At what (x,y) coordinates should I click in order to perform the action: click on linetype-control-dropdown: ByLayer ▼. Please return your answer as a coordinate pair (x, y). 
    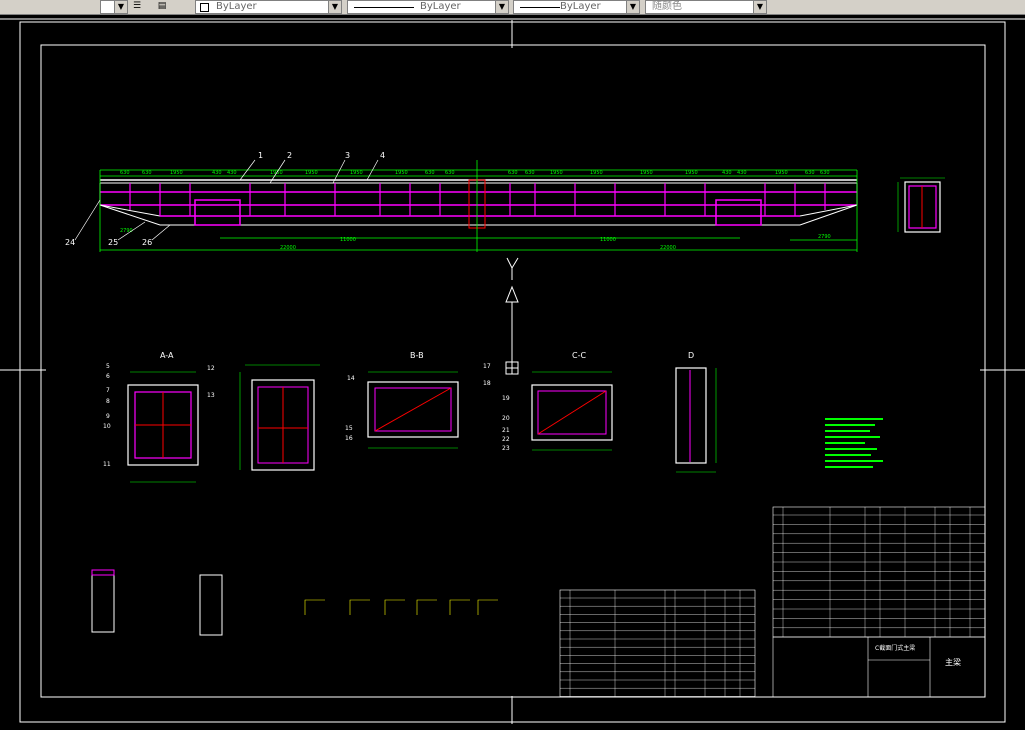
    Looking at the image, I should click on (428, 7).